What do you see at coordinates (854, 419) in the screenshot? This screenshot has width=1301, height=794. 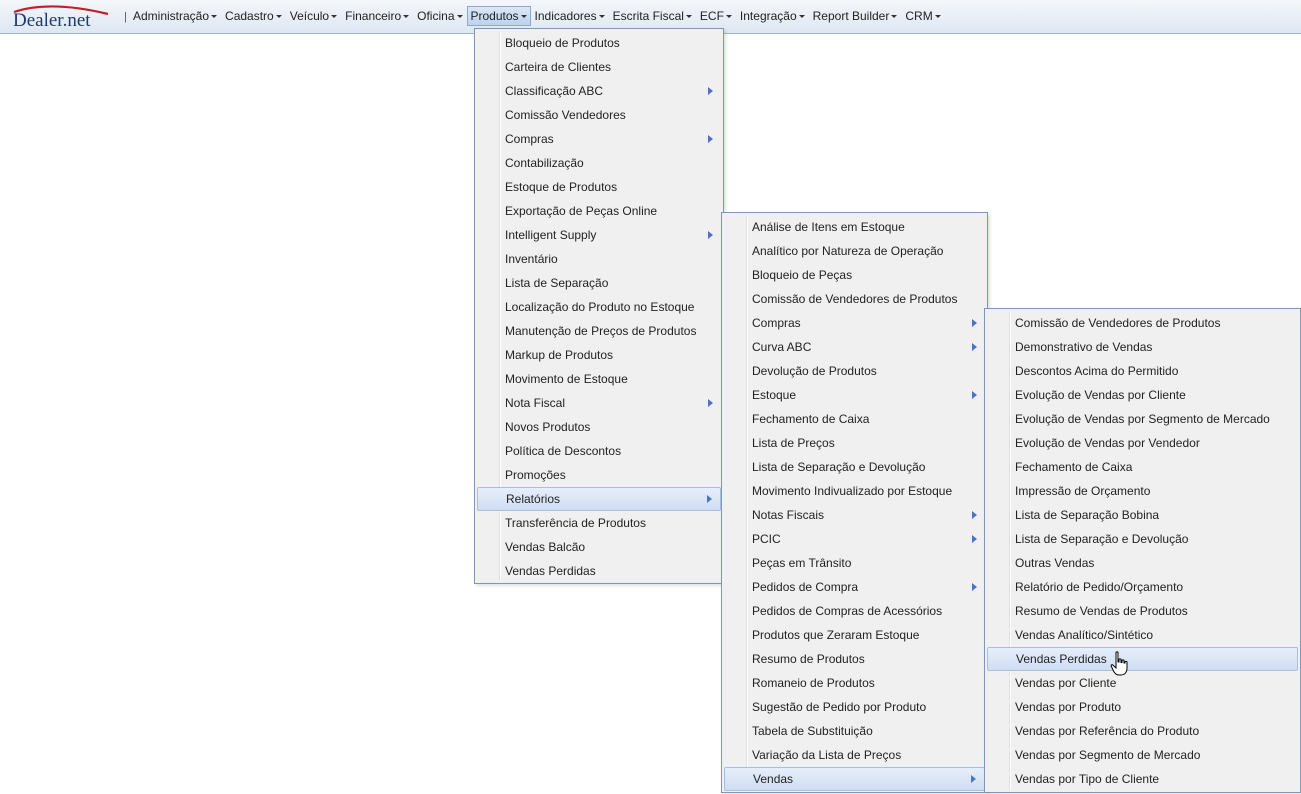 I see `relatorios-item-fechamento-de-caixa: Fechamento de Caixa` at bounding box center [854, 419].